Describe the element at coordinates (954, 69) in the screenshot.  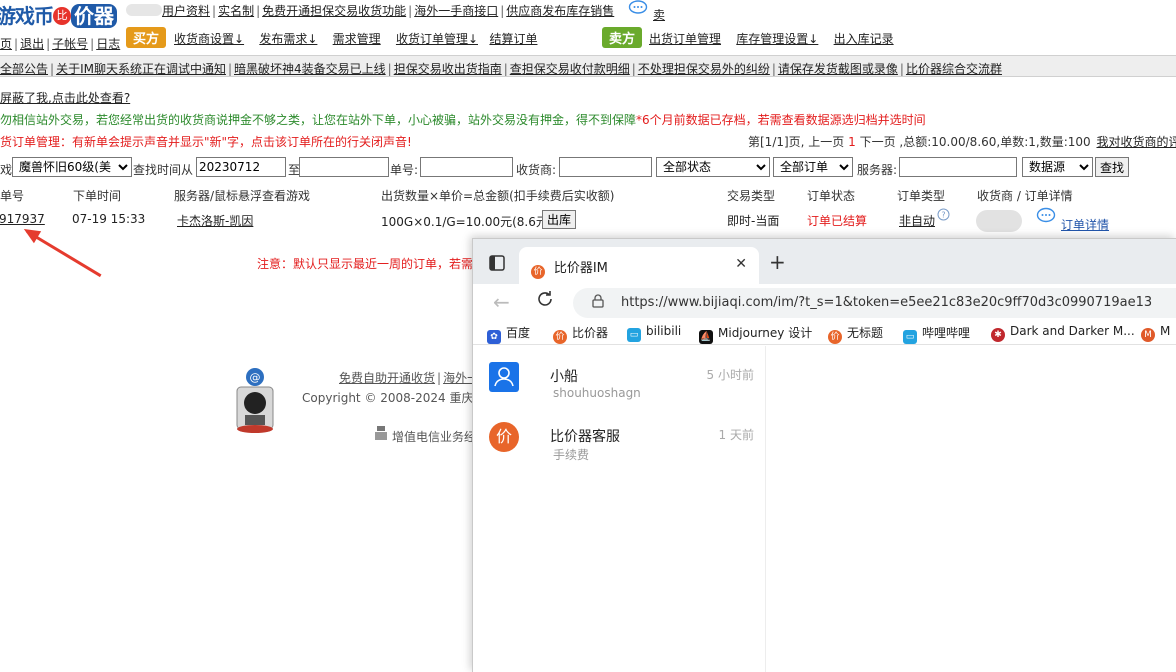
I see `notice-group: 比价器综合交流群` at that location.